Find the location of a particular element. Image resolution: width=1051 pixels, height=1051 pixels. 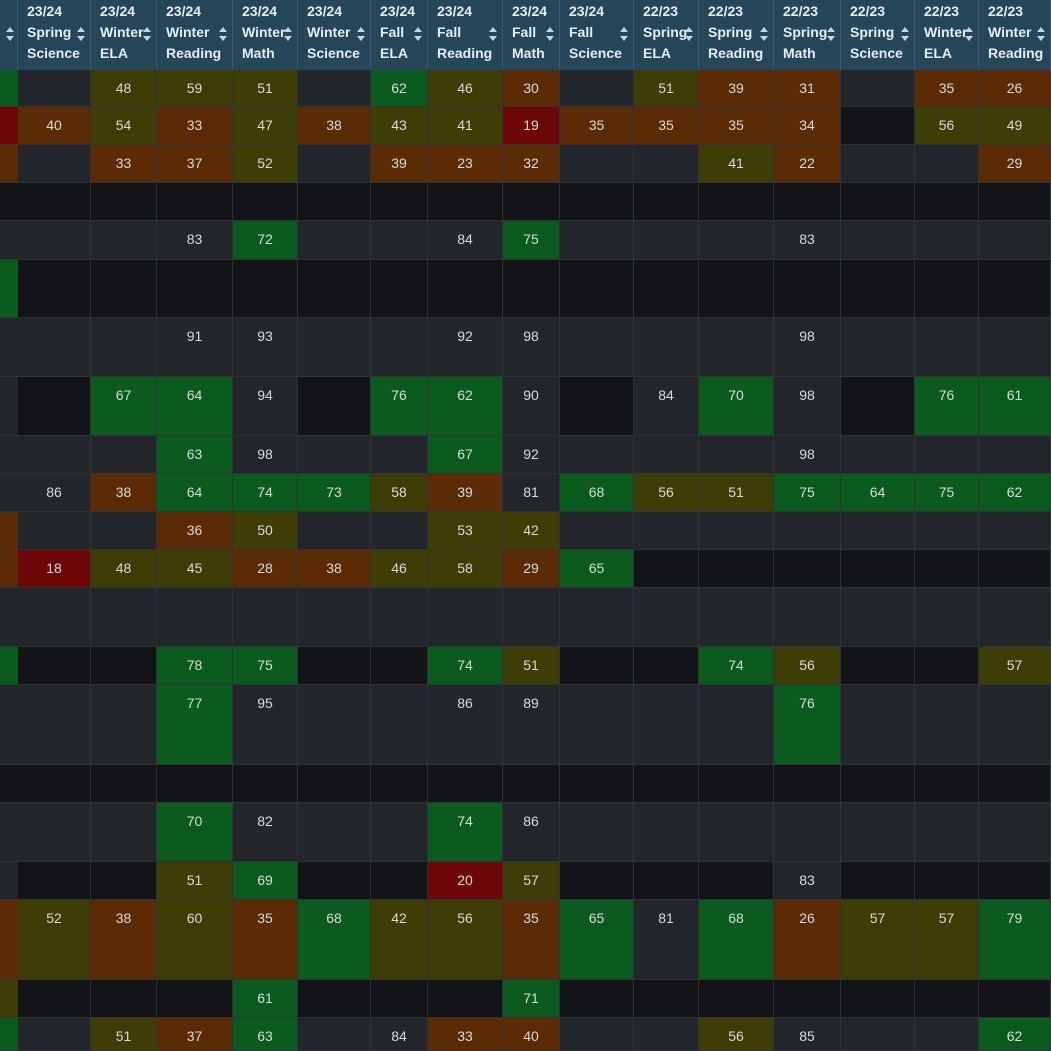

score-cell: 63 is located at coordinates (265, 1034).